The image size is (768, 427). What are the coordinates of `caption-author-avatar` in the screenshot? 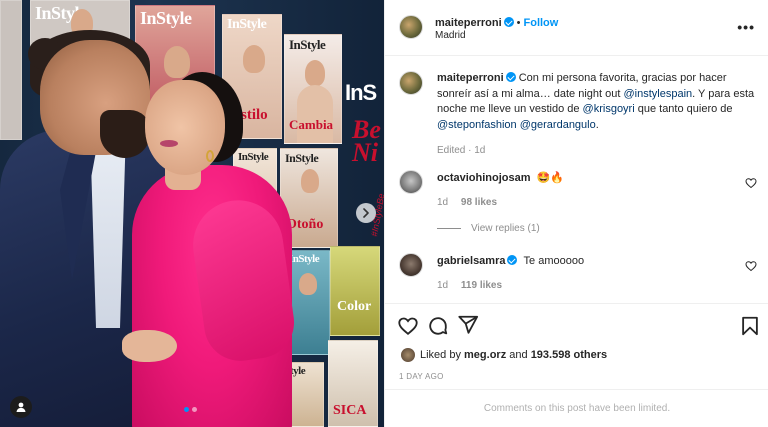 It's located at (411, 83).